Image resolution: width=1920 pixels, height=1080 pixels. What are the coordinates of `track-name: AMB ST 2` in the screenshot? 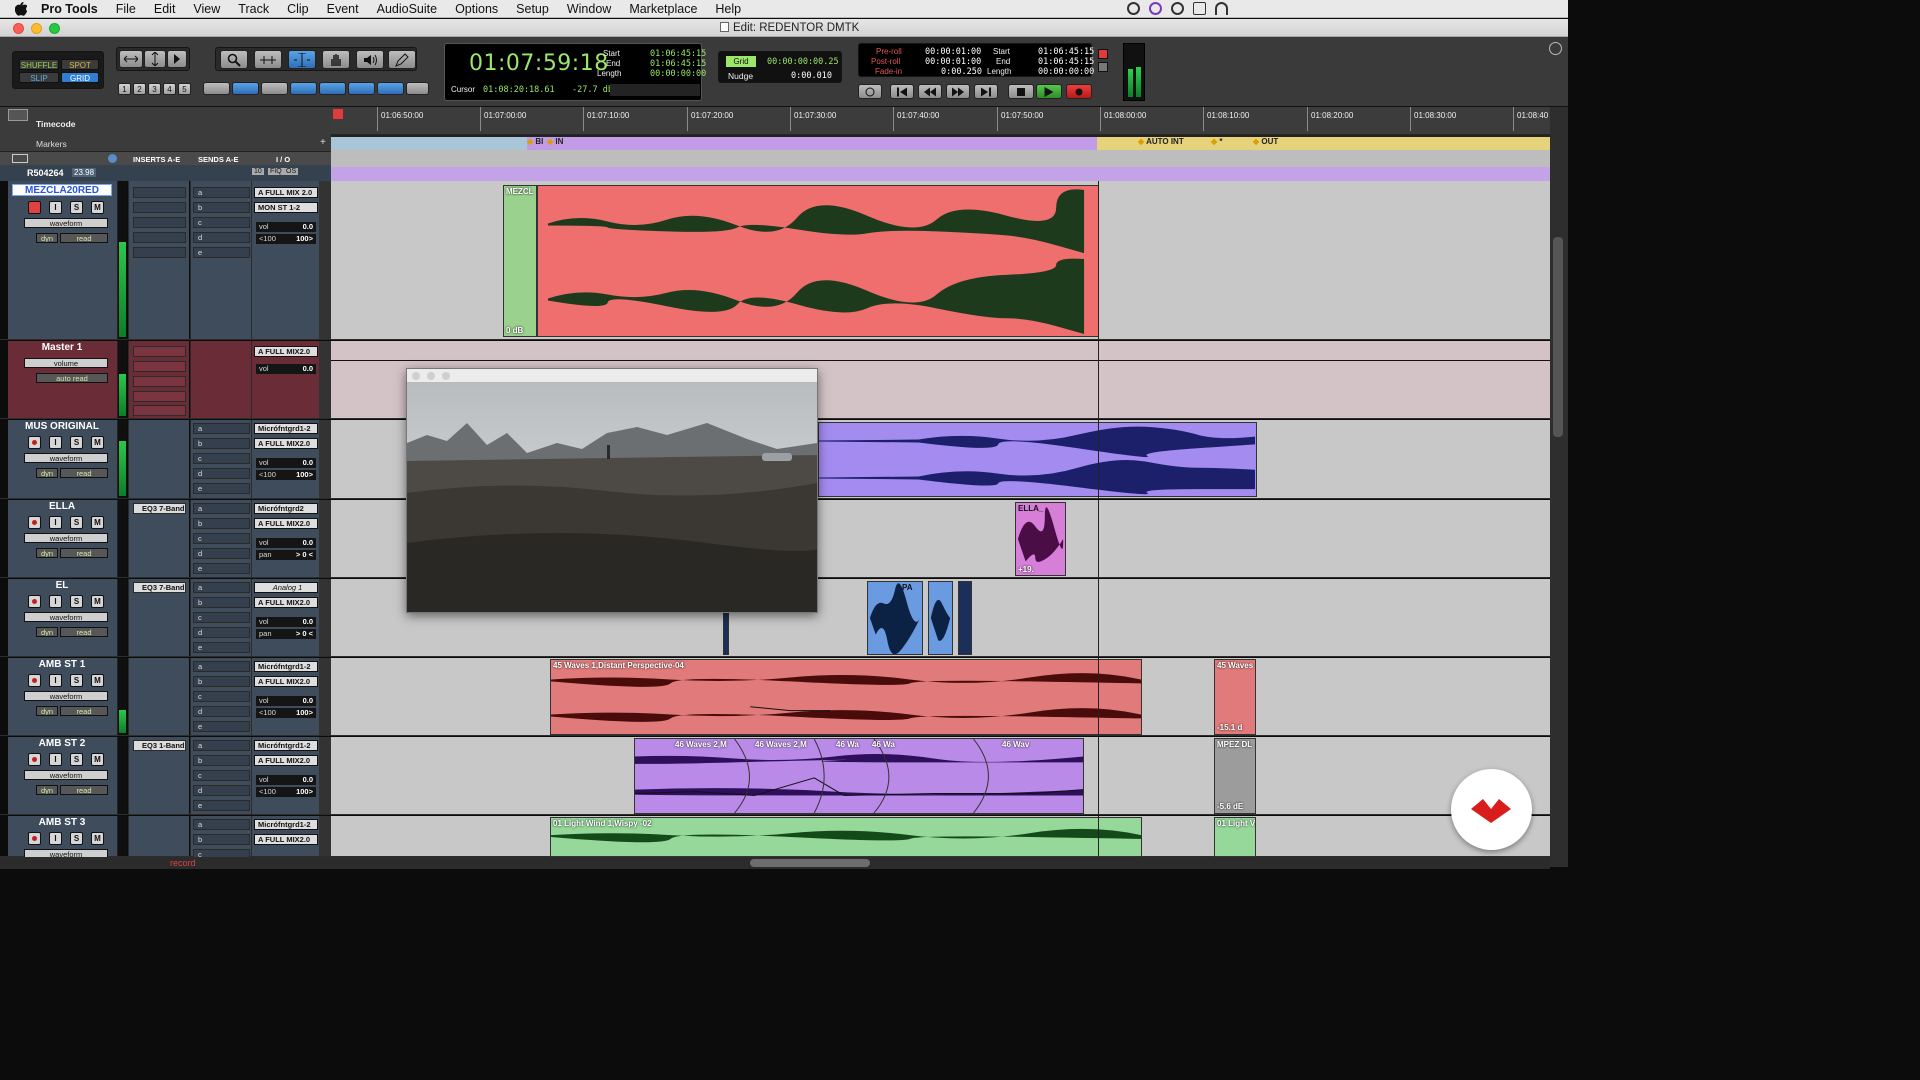 It's located at (62, 744).